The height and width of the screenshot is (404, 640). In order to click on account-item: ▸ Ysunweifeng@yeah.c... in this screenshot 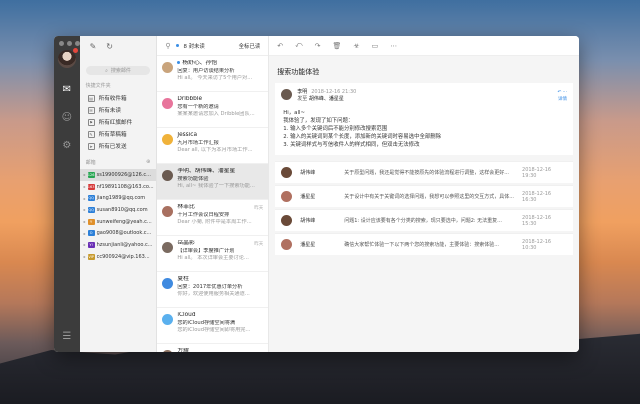, I will do `click(118, 222)`.